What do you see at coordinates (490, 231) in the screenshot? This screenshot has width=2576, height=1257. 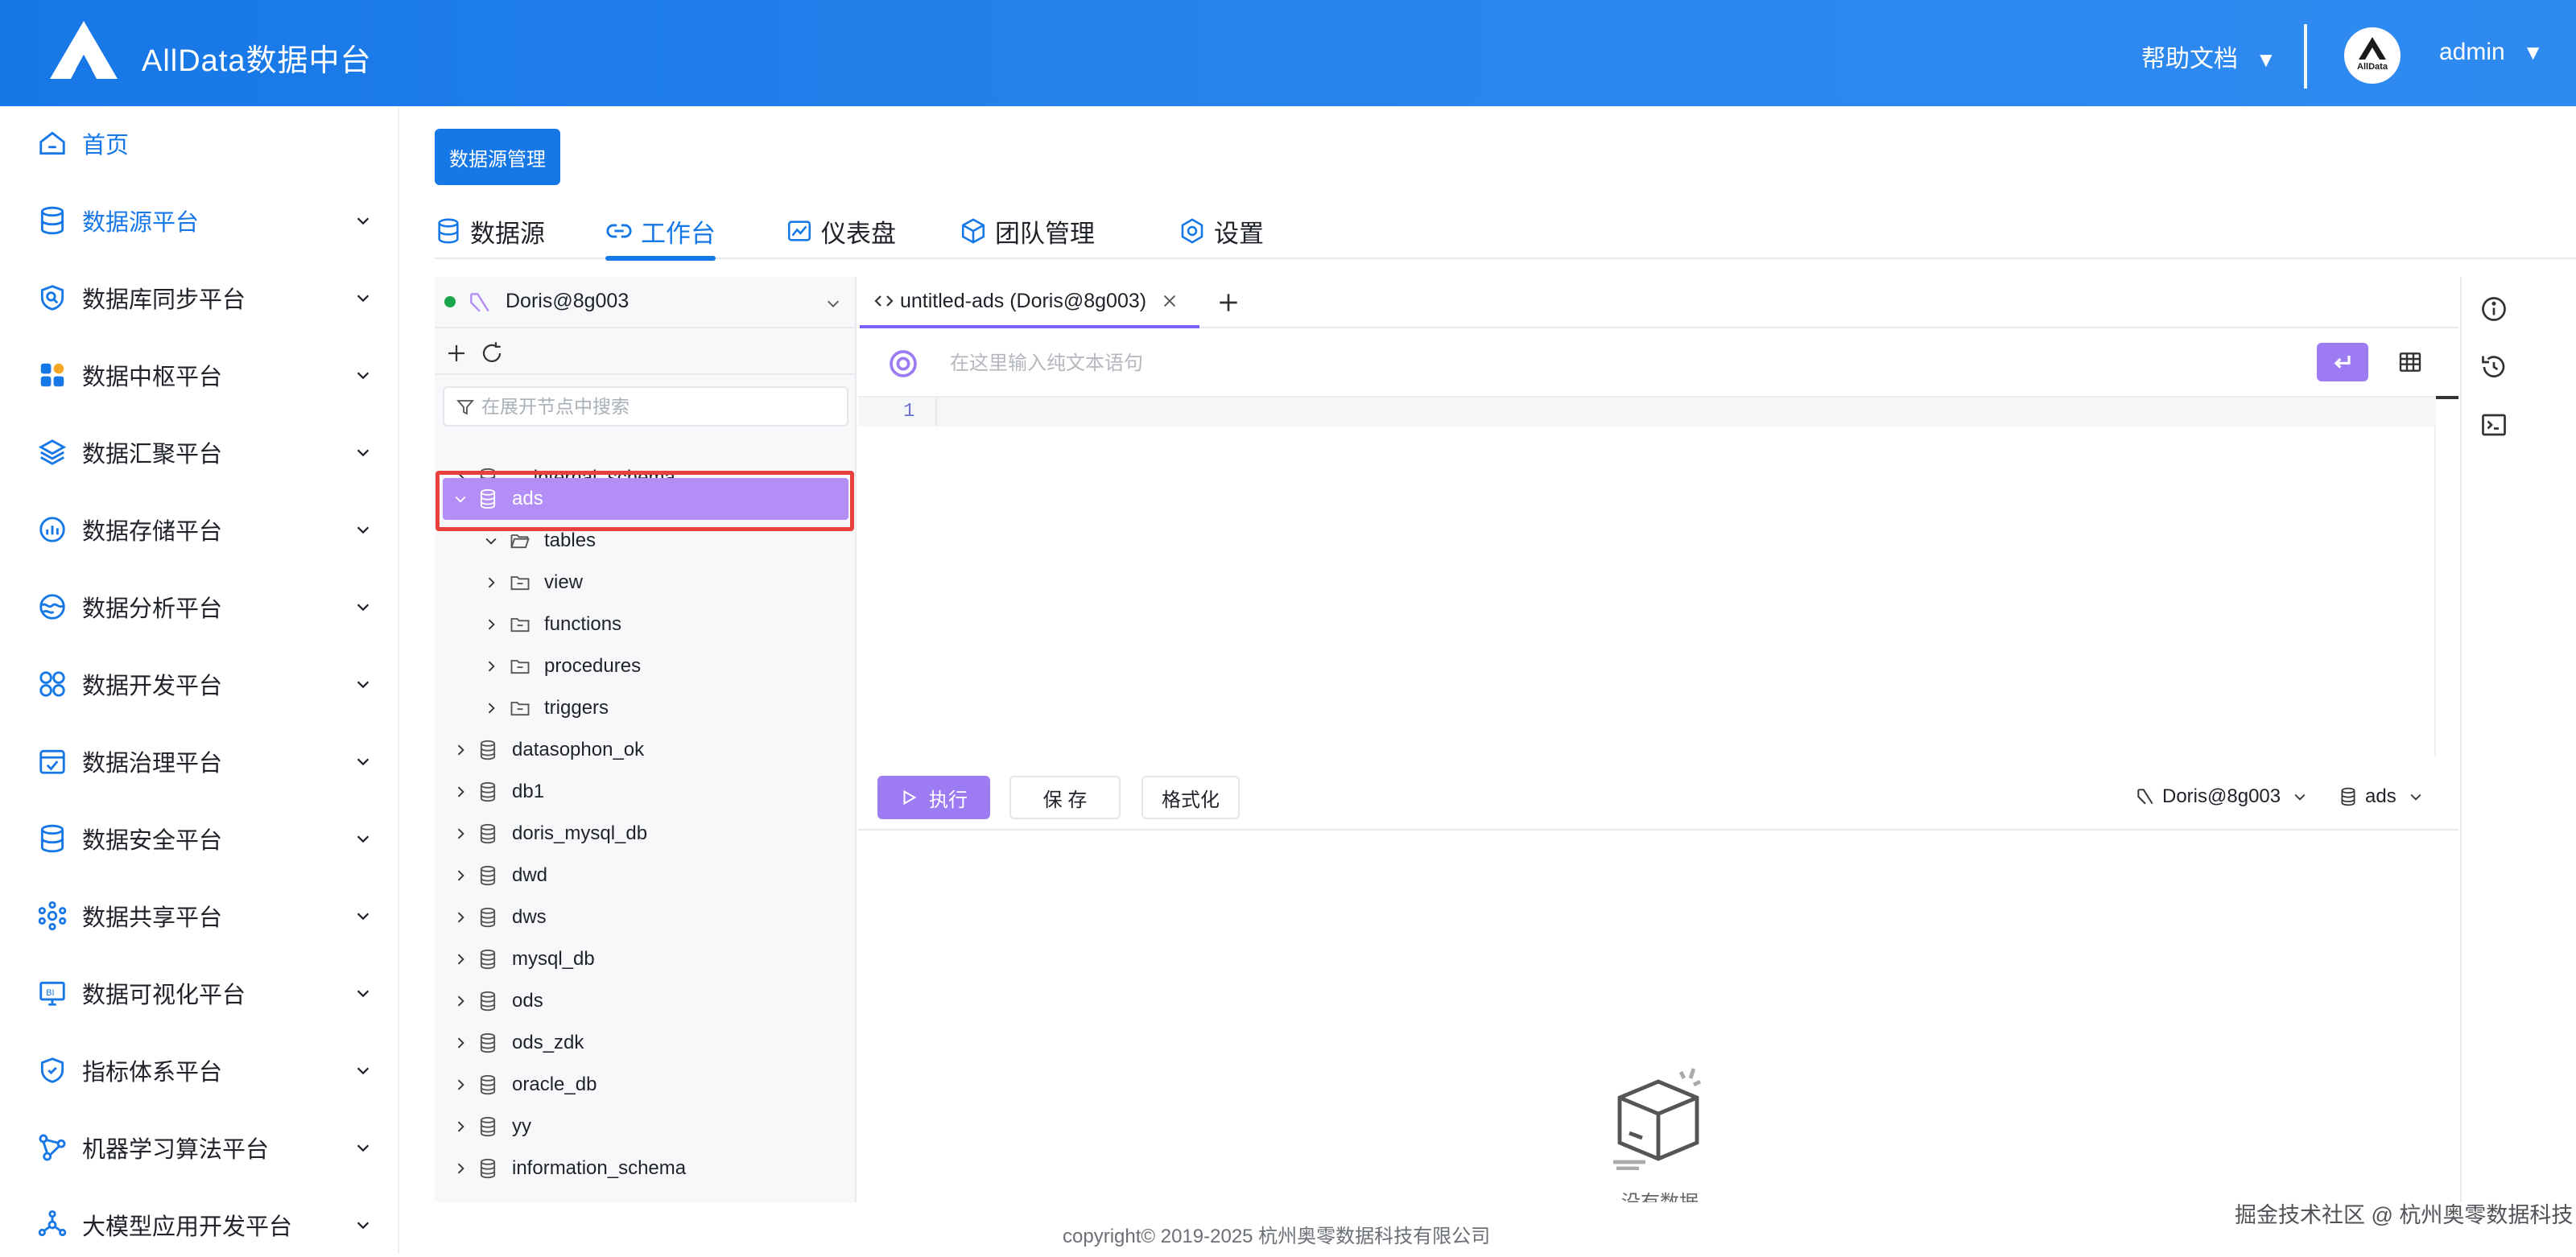 I see `tab-datasource: 数据源` at bounding box center [490, 231].